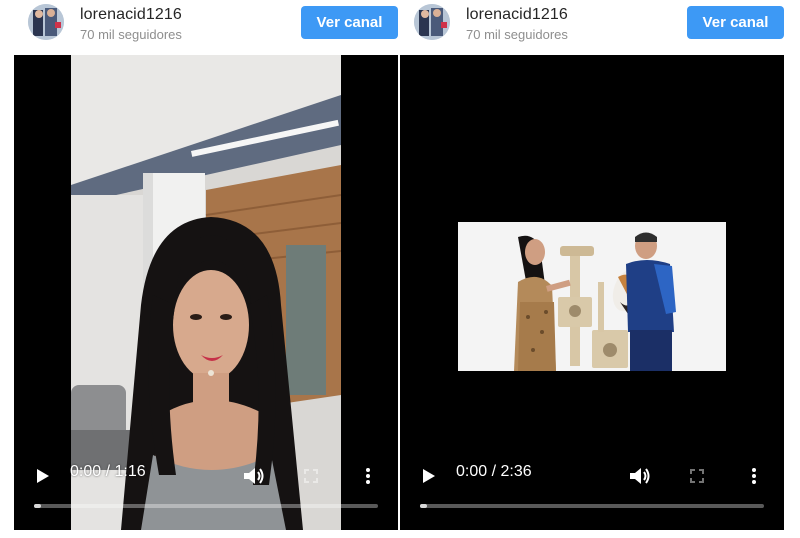 The height and width of the screenshot is (538, 800). Describe the element at coordinates (494, 471) in the screenshot. I see `time-display: 0:00 / 2:36` at that location.